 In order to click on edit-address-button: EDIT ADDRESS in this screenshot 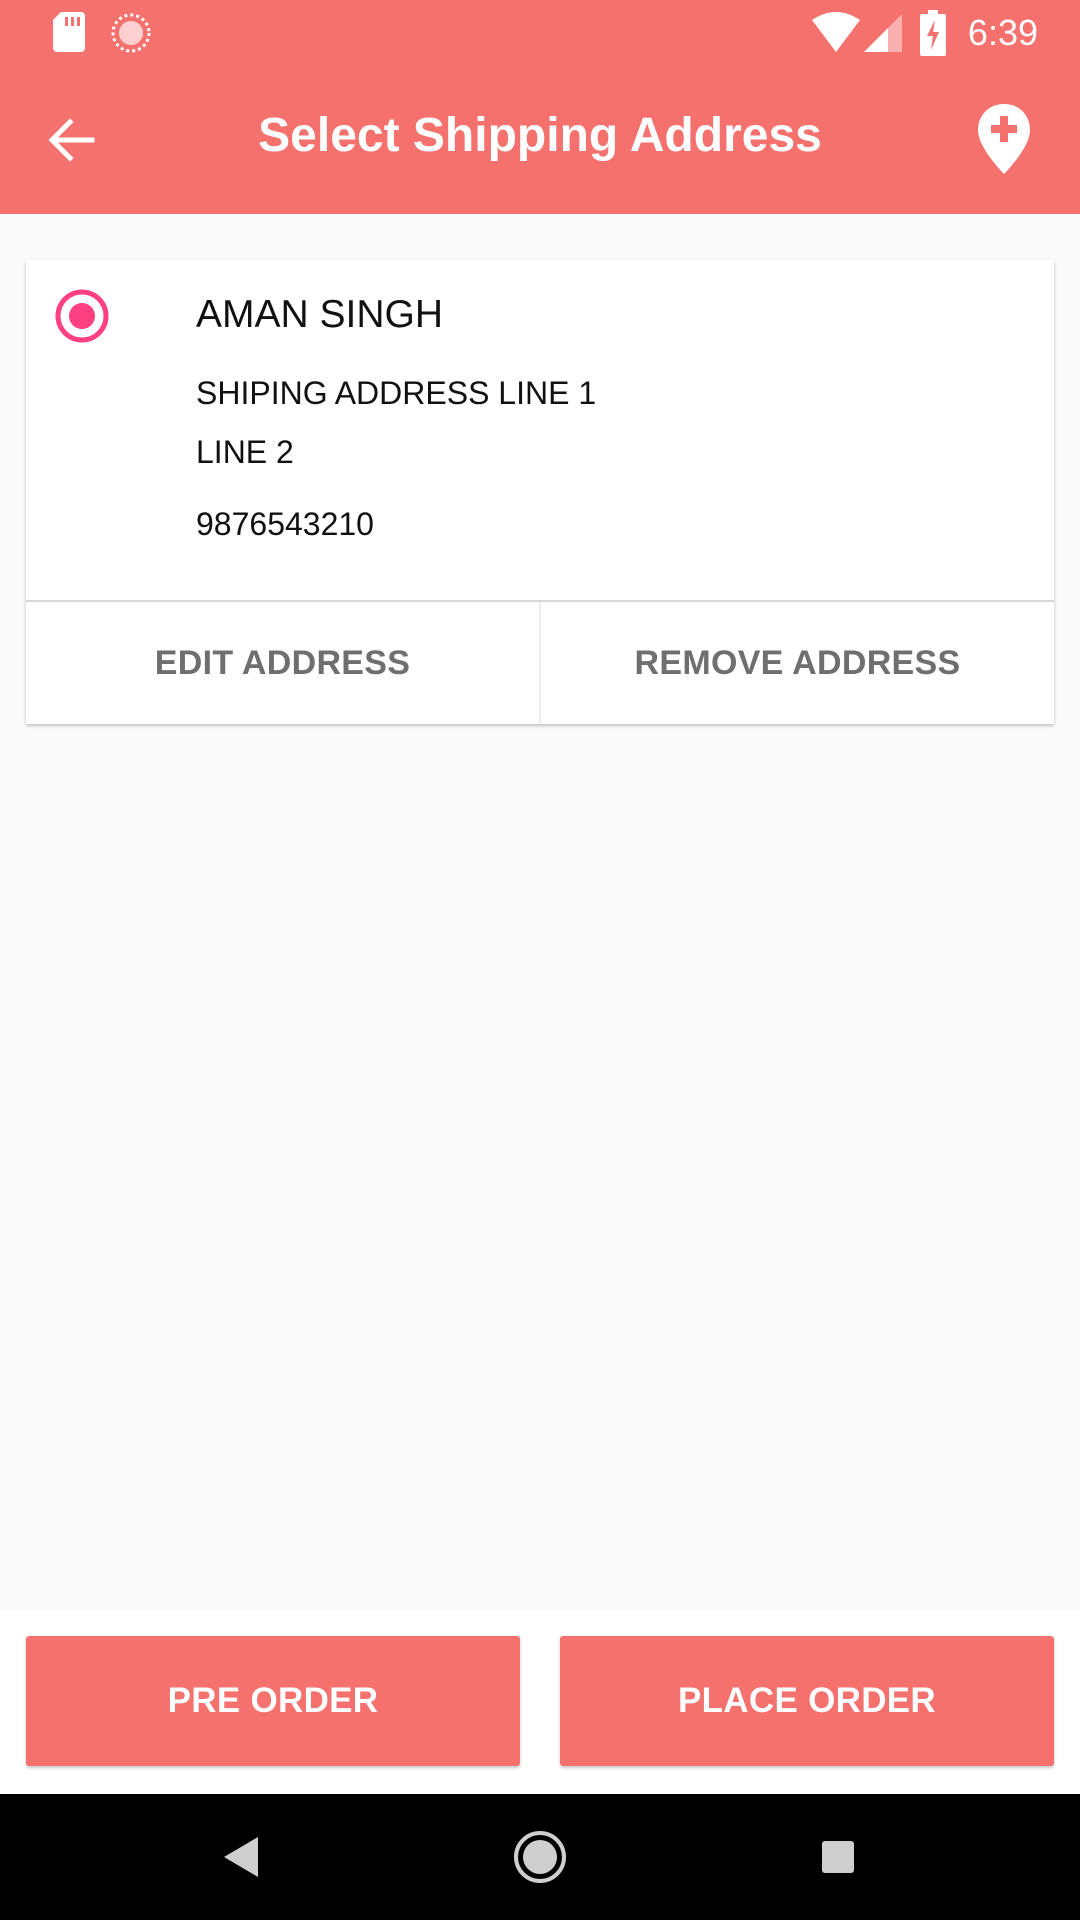, I will do `click(282, 663)`.